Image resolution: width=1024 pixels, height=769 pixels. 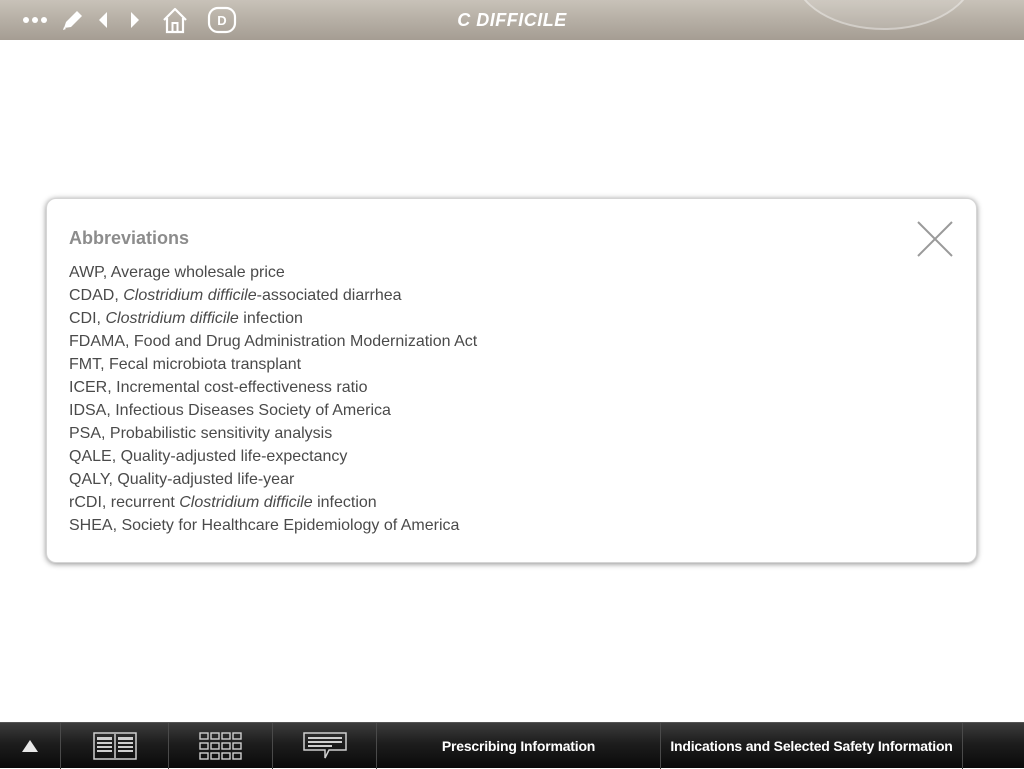 What do you see at coordinates (201, 433) in the screenshot?
I see `abbreviation-text: PSA, Probabilistic sensitivity analysis` at bounding box center [201, 433].